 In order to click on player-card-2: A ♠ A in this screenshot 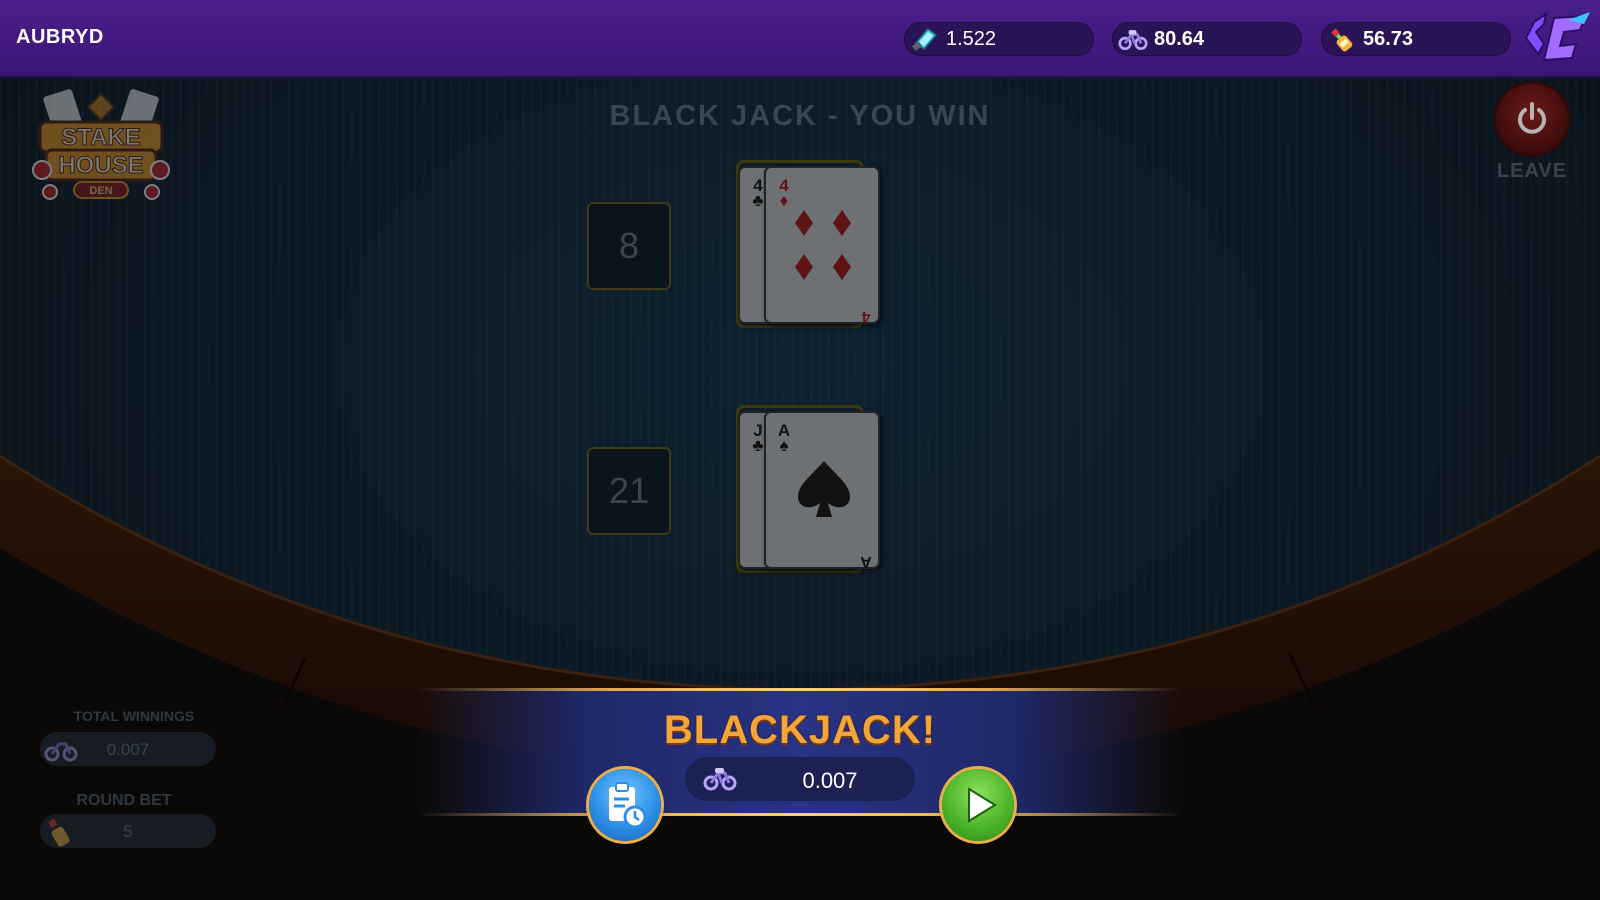, I will do `click(822, 490)`.